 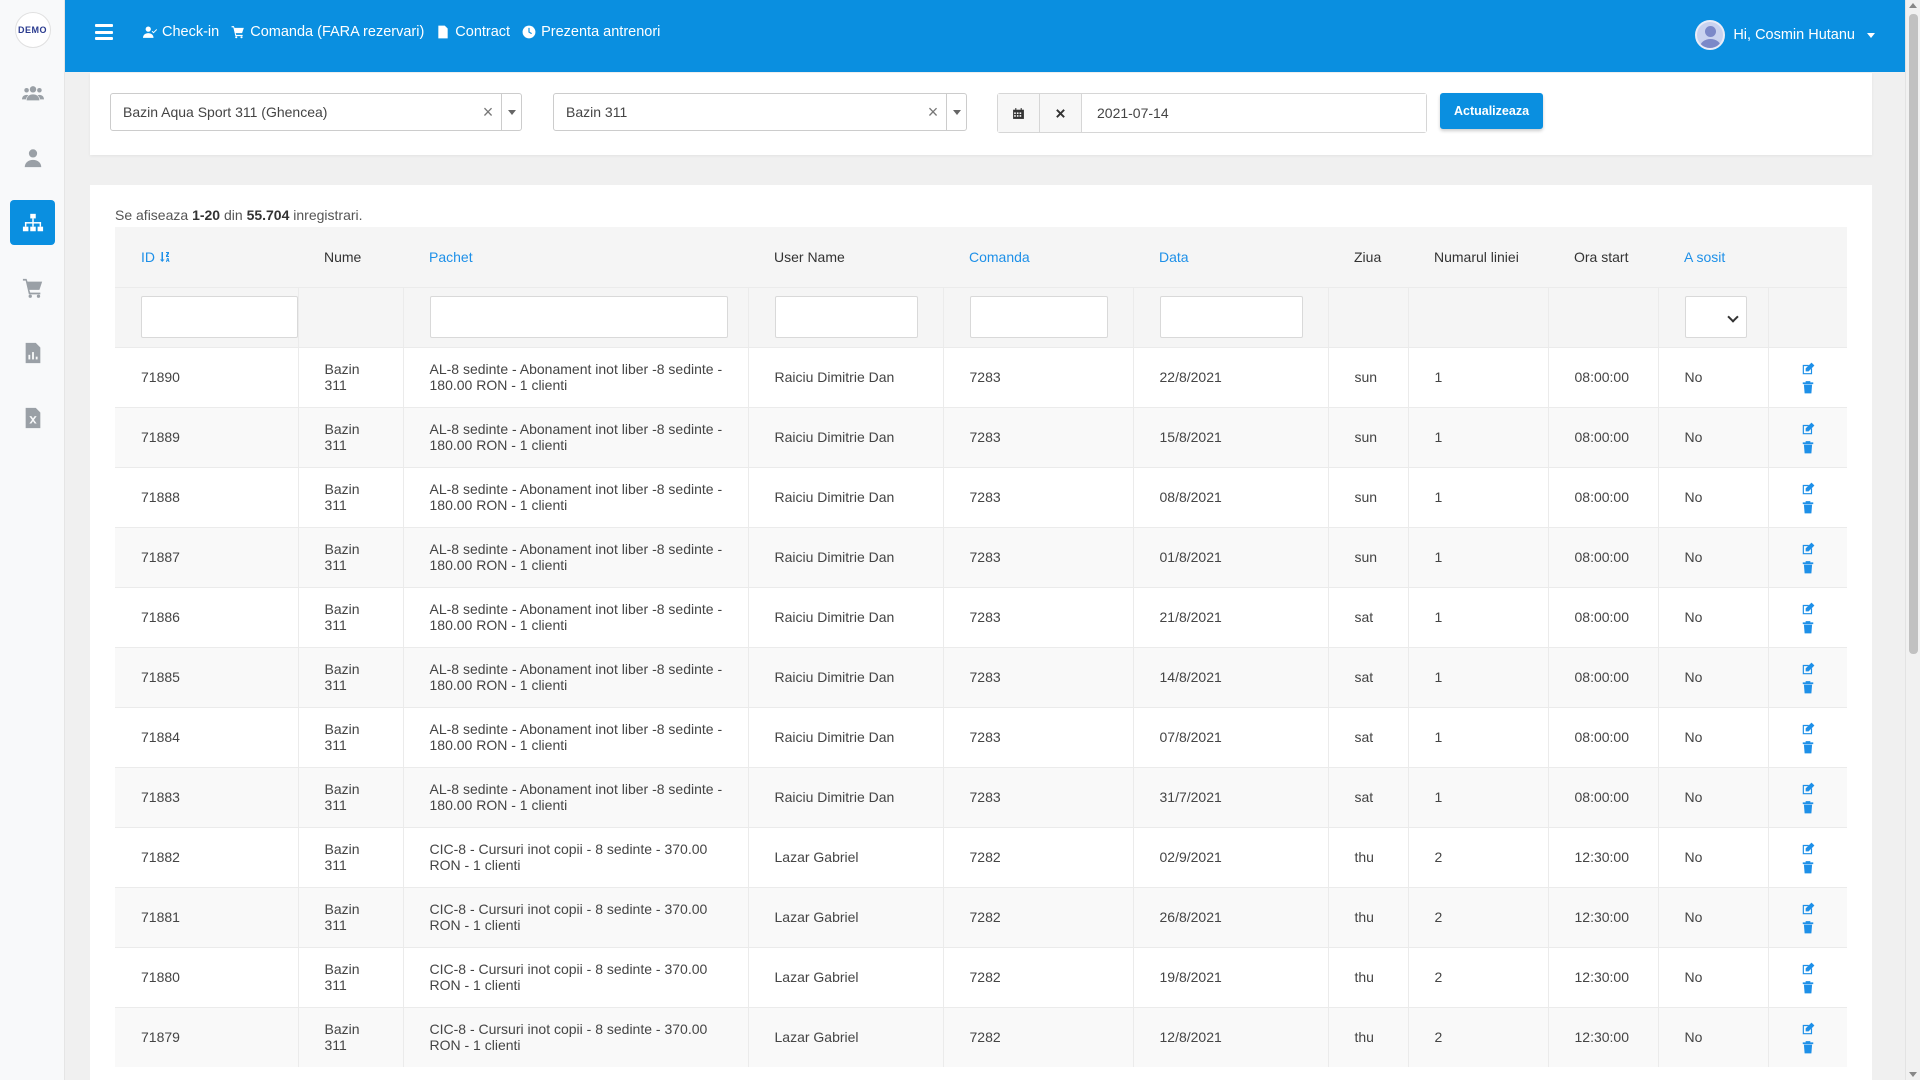 I want to click on sidebar-item-clients, so click(x=32, y=92).